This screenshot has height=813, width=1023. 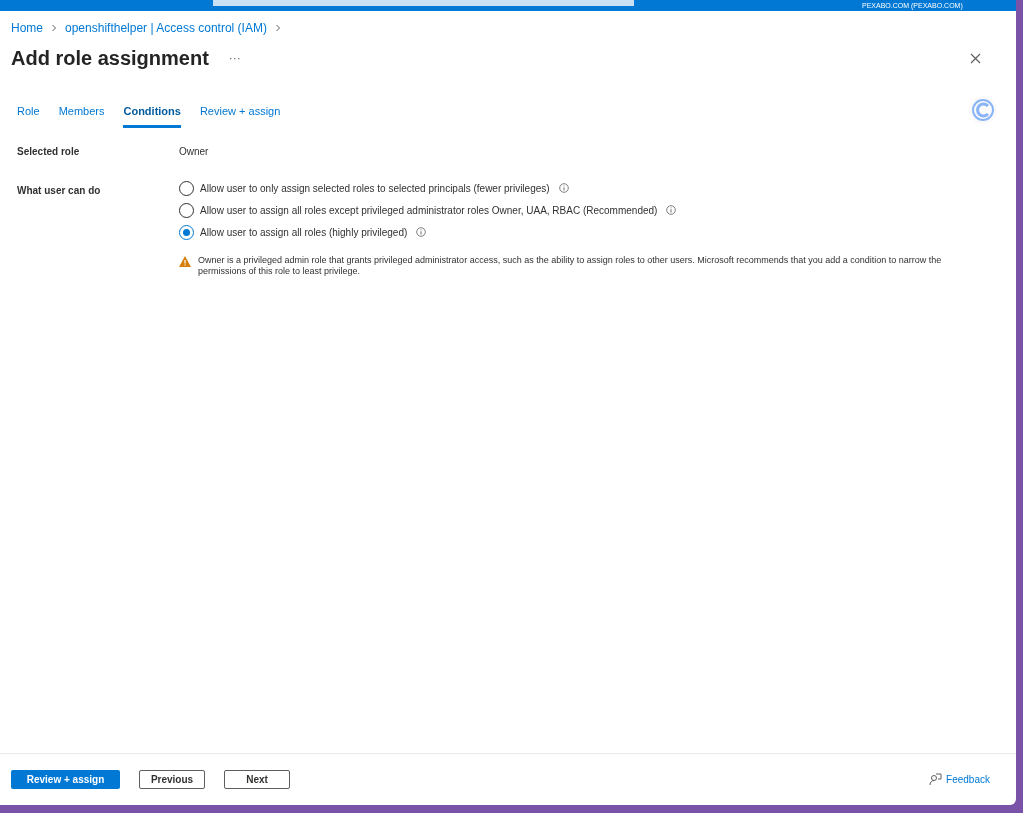 I want to click on tab: Members, so click(x=81, y=115).